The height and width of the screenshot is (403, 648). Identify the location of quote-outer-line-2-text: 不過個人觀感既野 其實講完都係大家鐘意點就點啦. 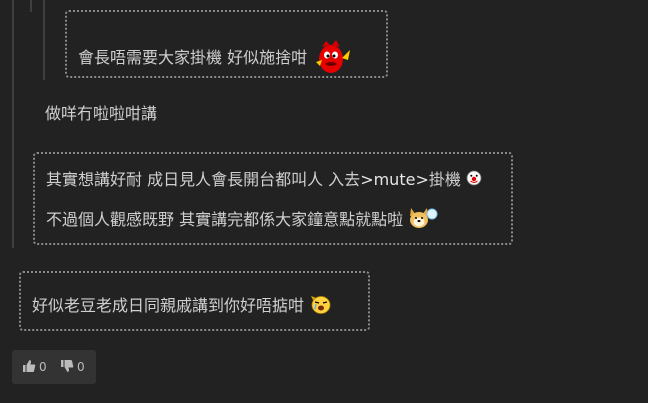
(225, 219).